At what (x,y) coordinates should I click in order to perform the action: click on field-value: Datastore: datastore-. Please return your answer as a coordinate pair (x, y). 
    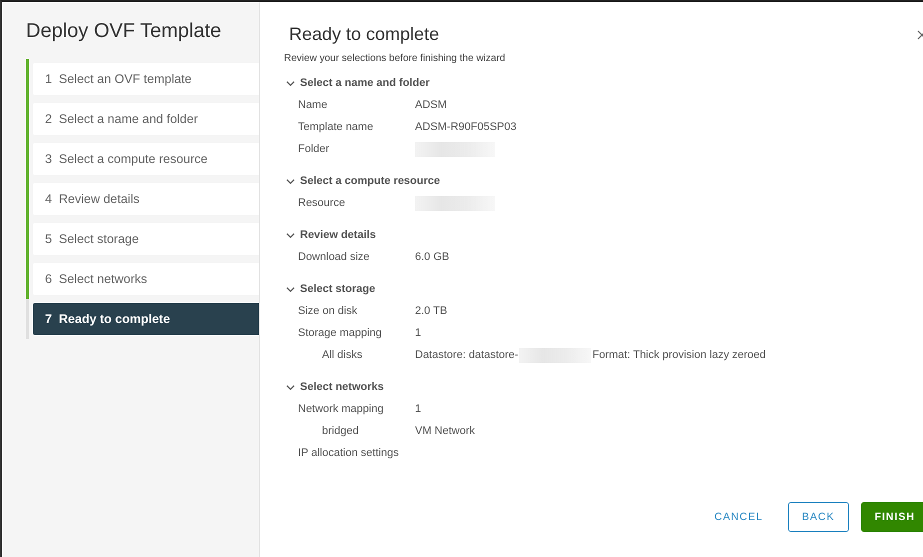
    Looking at the image, I should click on (466, 355).